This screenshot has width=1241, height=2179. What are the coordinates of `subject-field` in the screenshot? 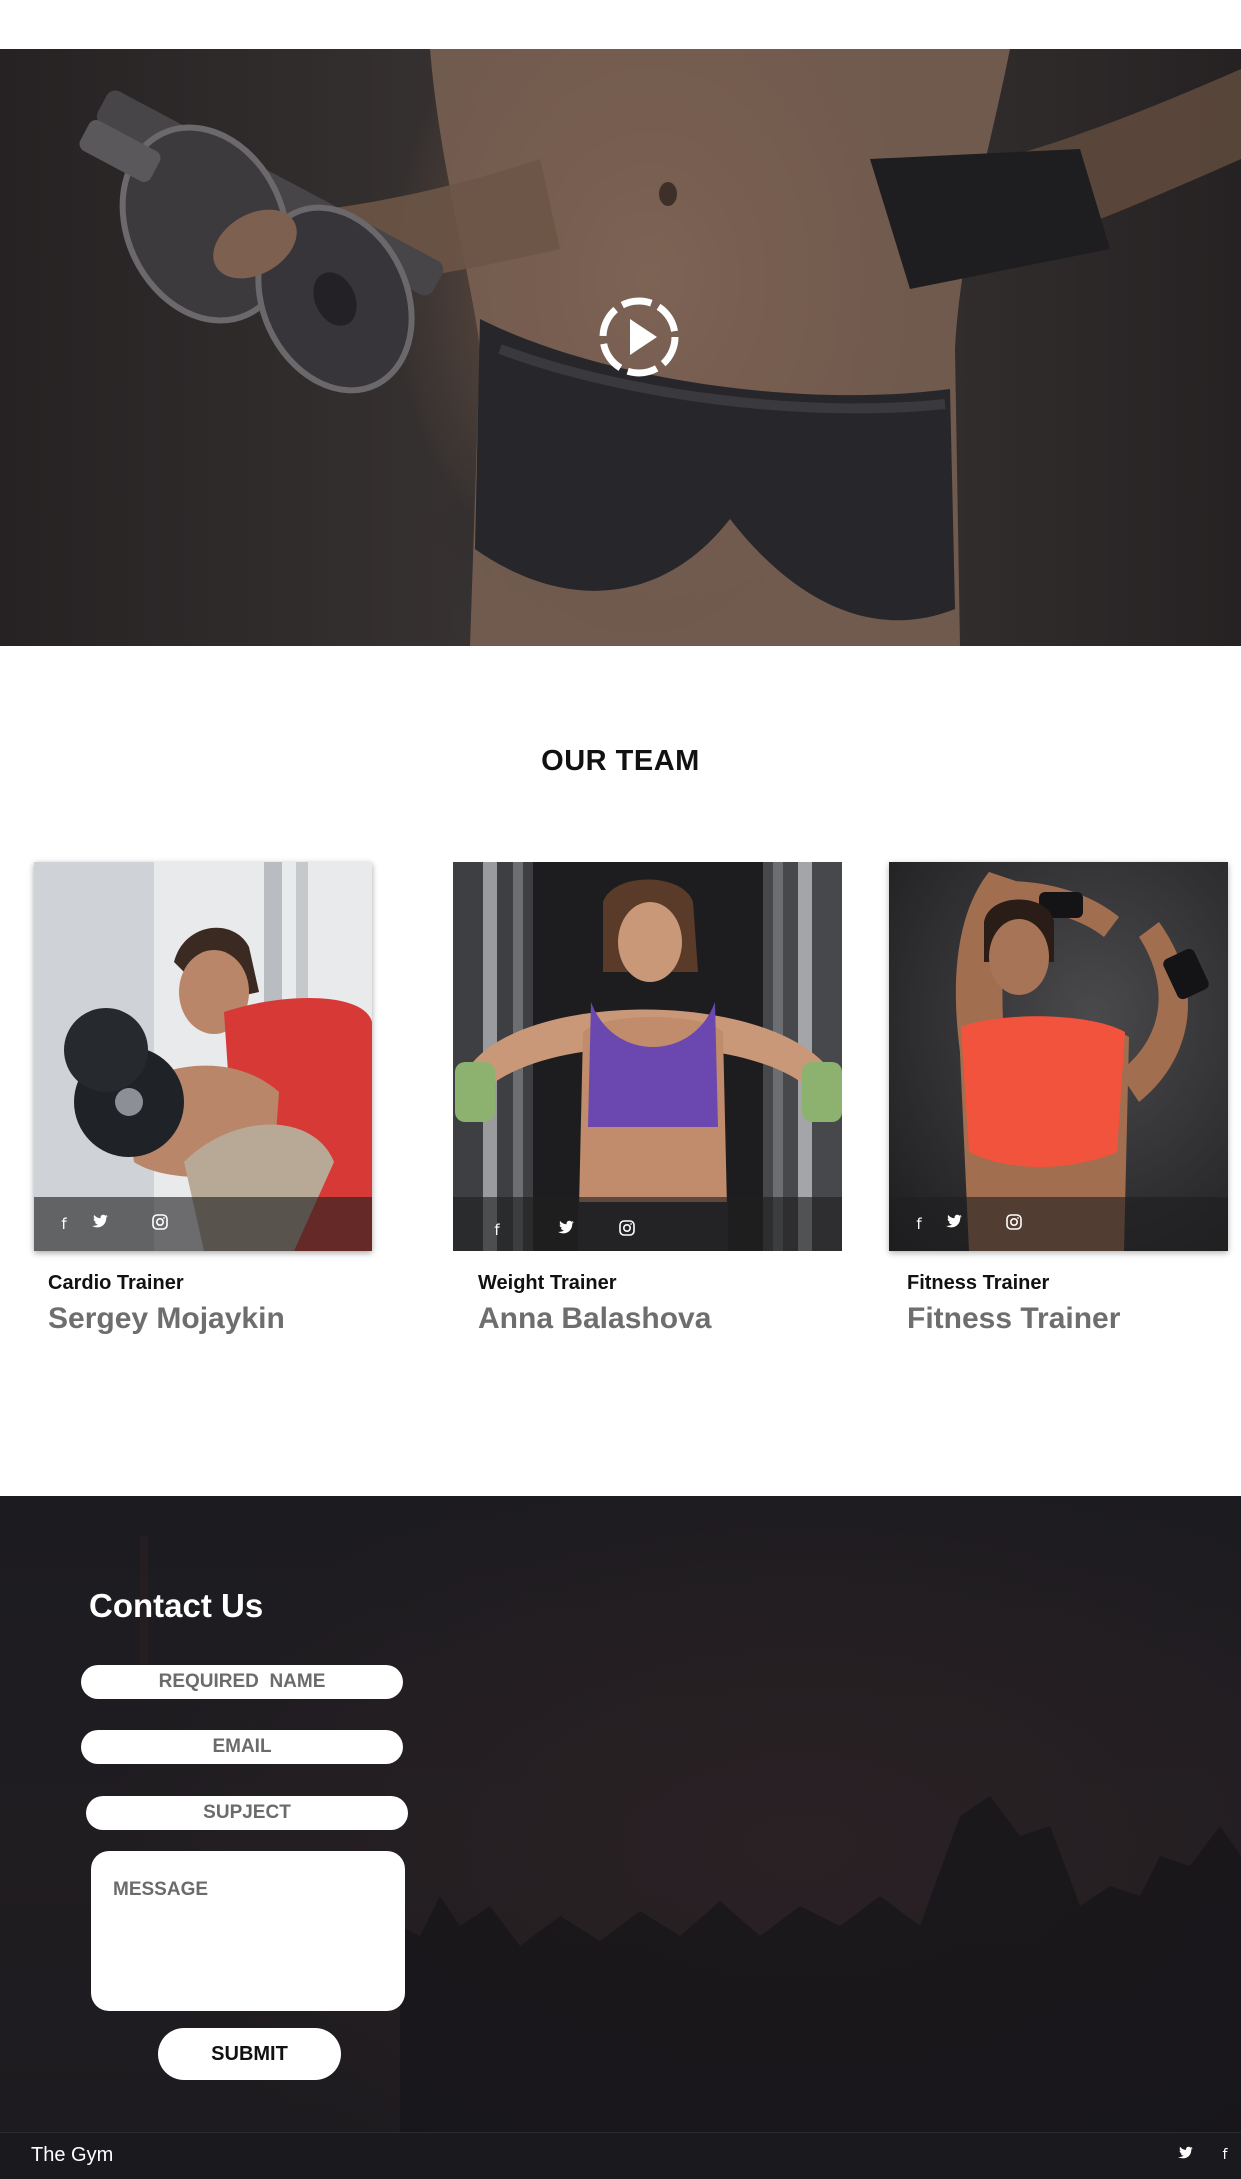 It's located at (247, 1813).